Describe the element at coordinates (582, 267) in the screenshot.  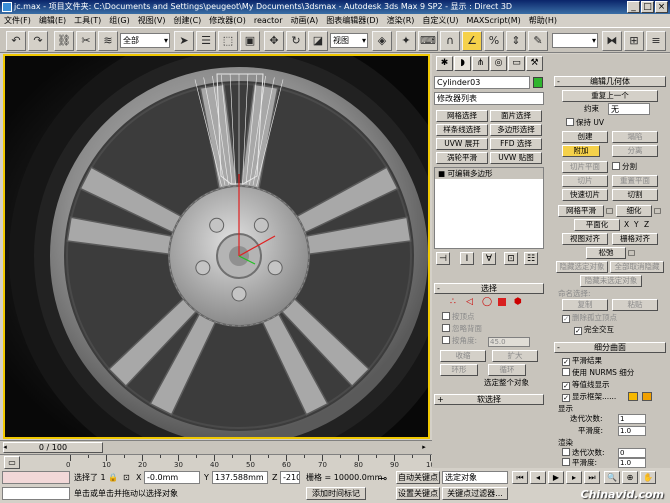
I see `hide-selected-button: 隐藏选定对象` at that location.